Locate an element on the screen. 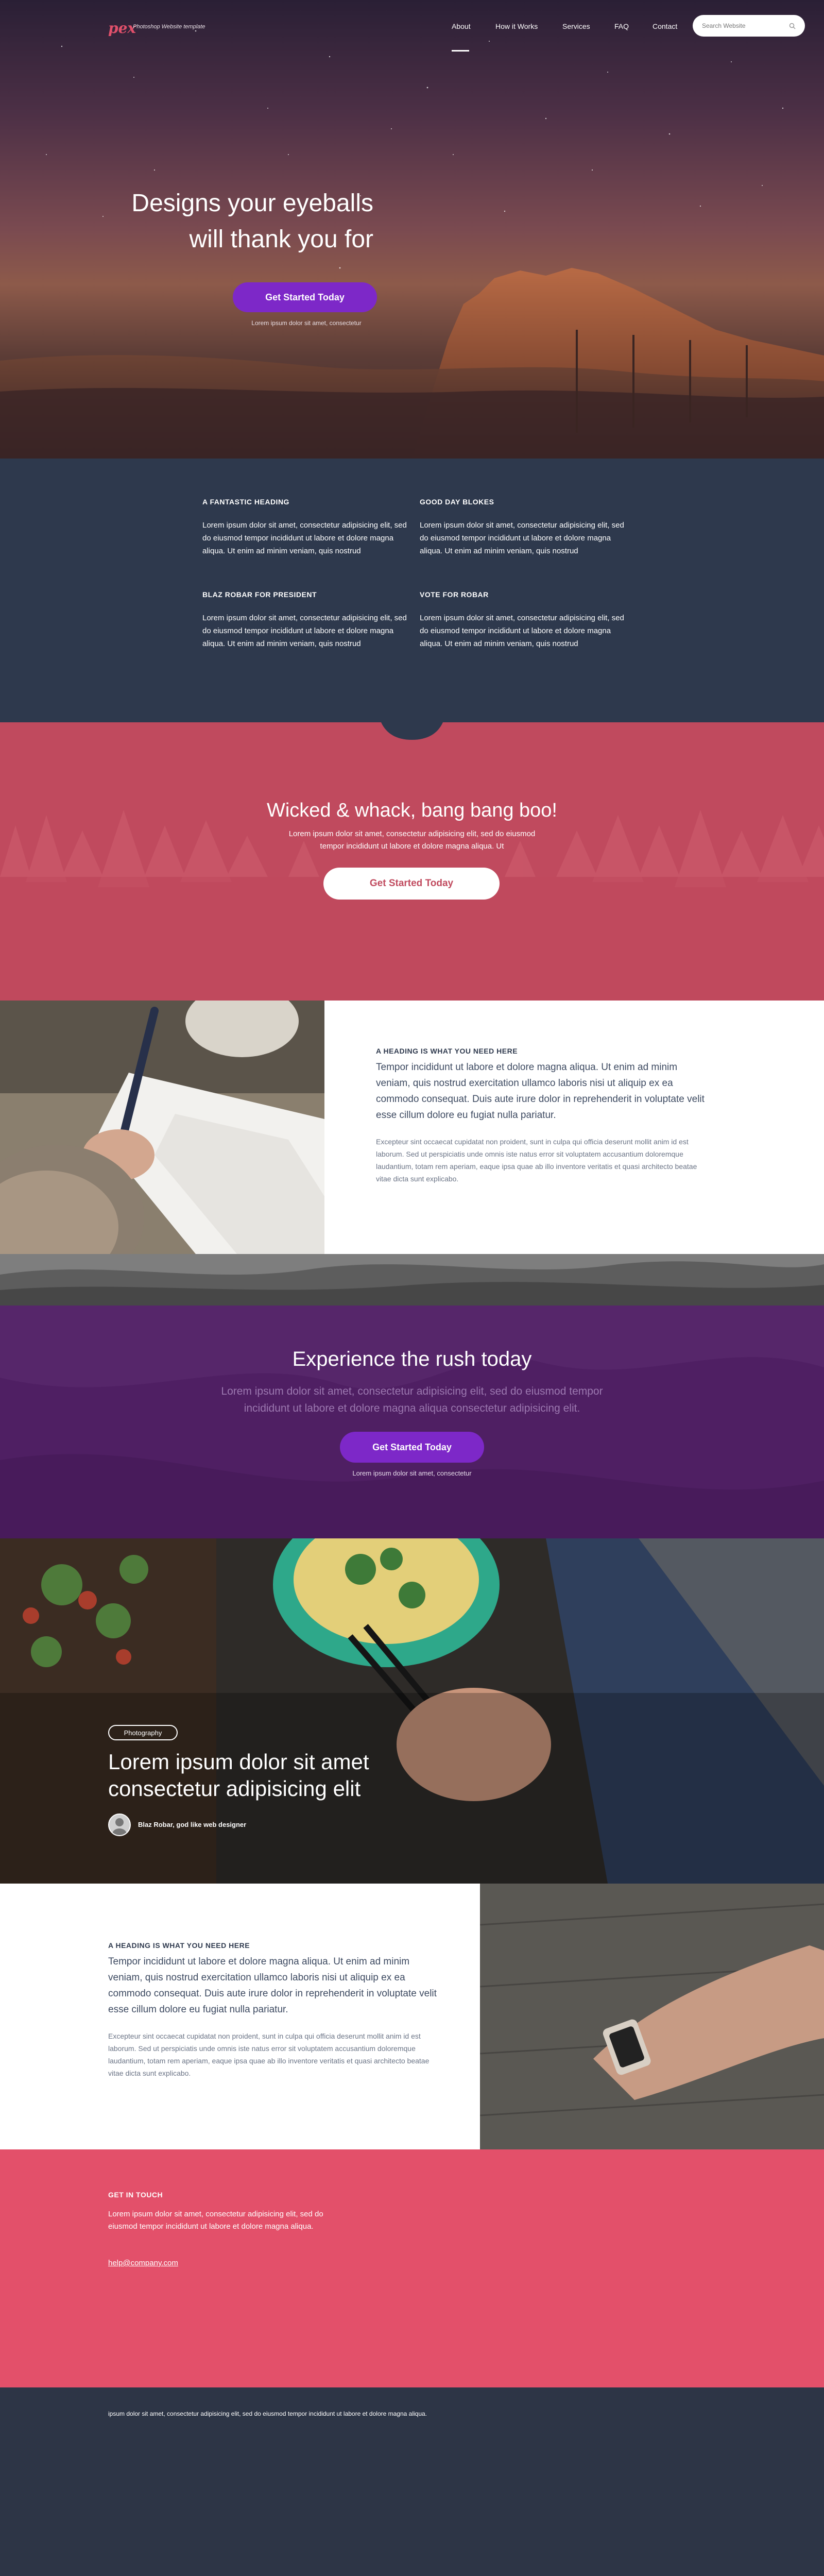 This screenshot has width=824, height=2576. logo-tagline: Photoshop Website template is located at coordinates (169, 27).